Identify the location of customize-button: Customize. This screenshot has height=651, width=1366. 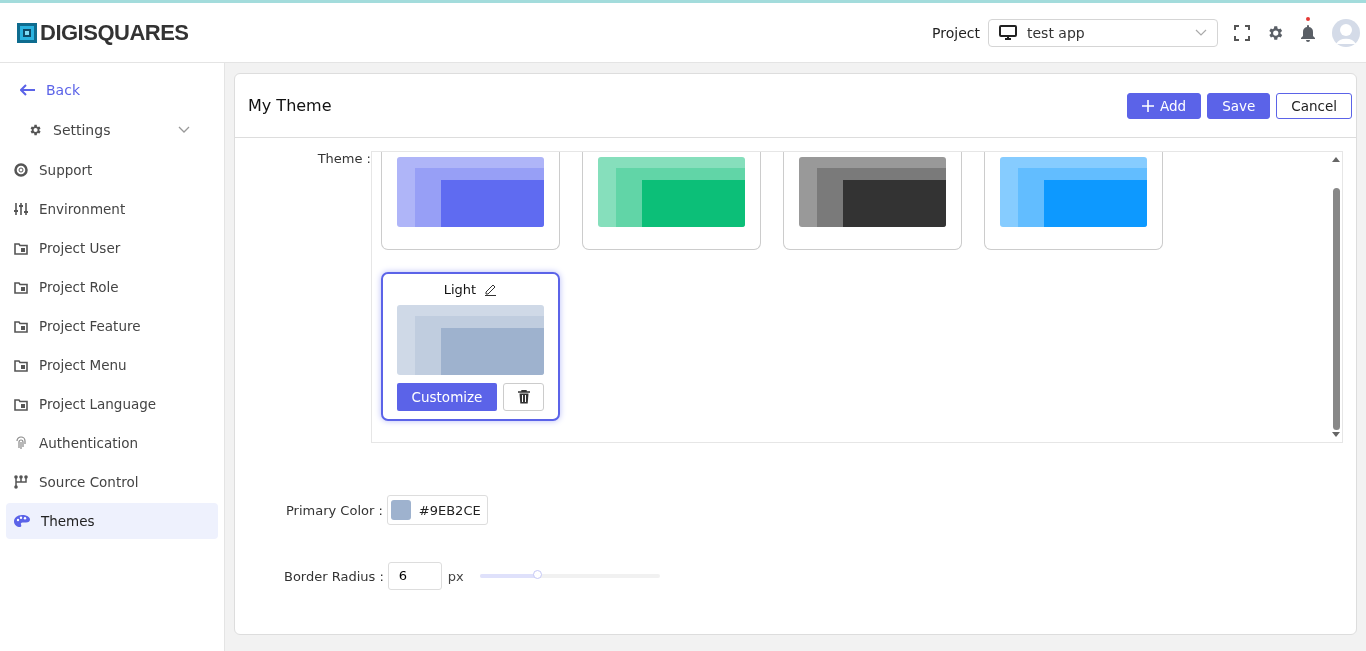
(447, 397).